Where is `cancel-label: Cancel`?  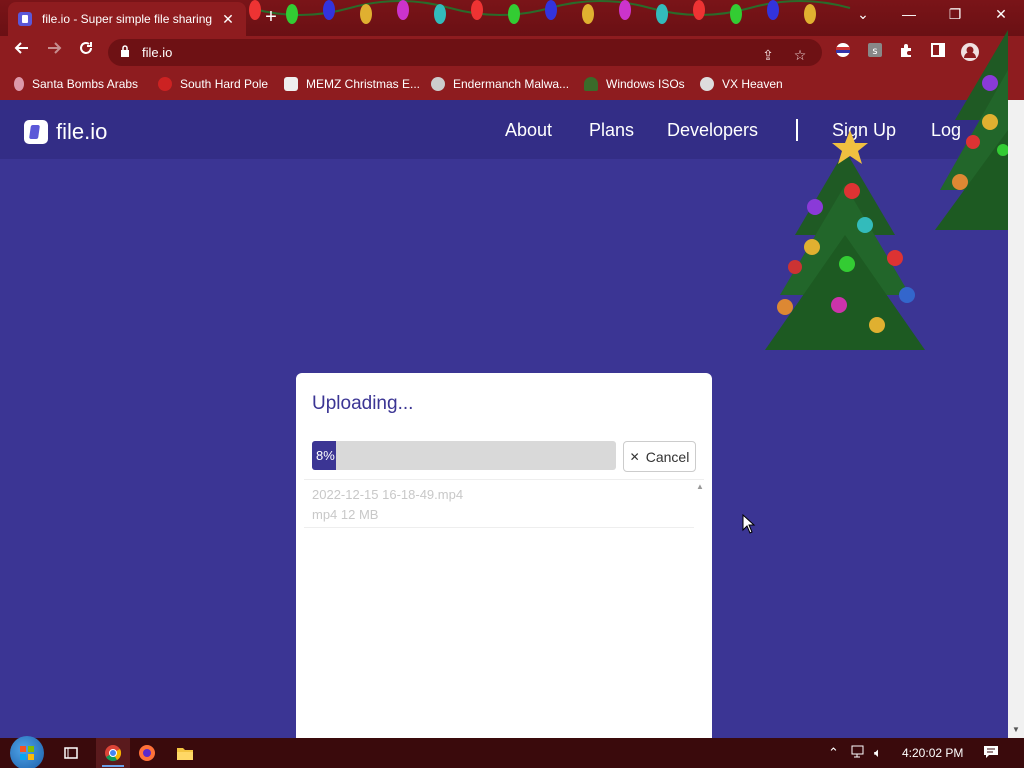
cancel-label: Cancel is located at coordinates (667, 456).